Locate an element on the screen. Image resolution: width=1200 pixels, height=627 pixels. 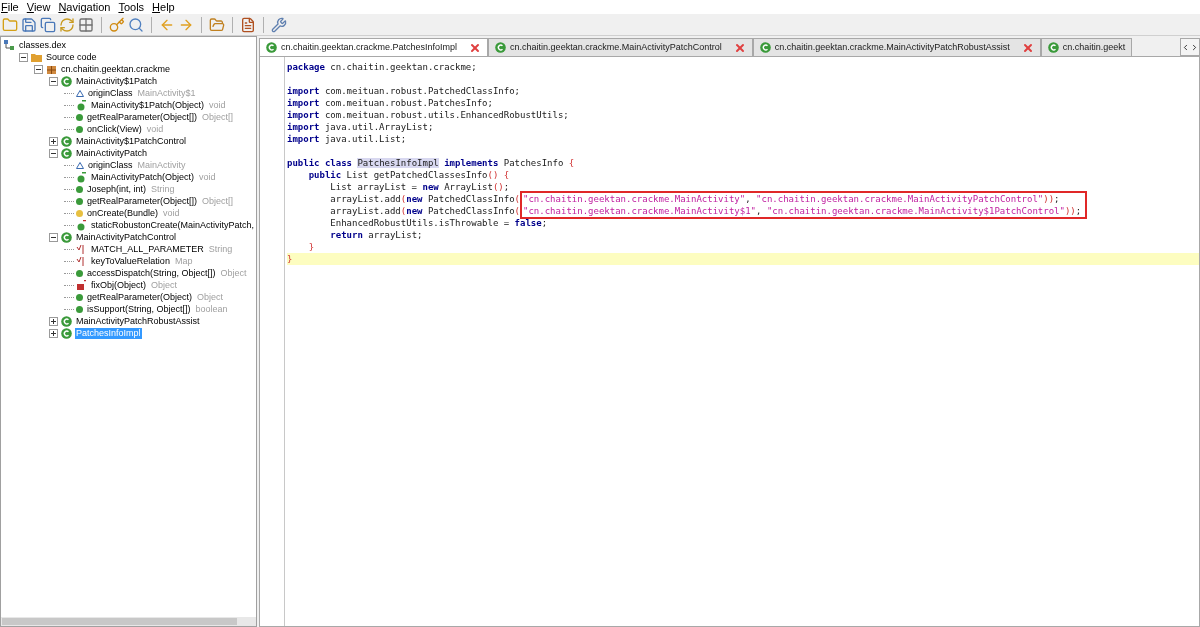
tree-item: onCreate(Bundle) is located at coordinates (123, 213).